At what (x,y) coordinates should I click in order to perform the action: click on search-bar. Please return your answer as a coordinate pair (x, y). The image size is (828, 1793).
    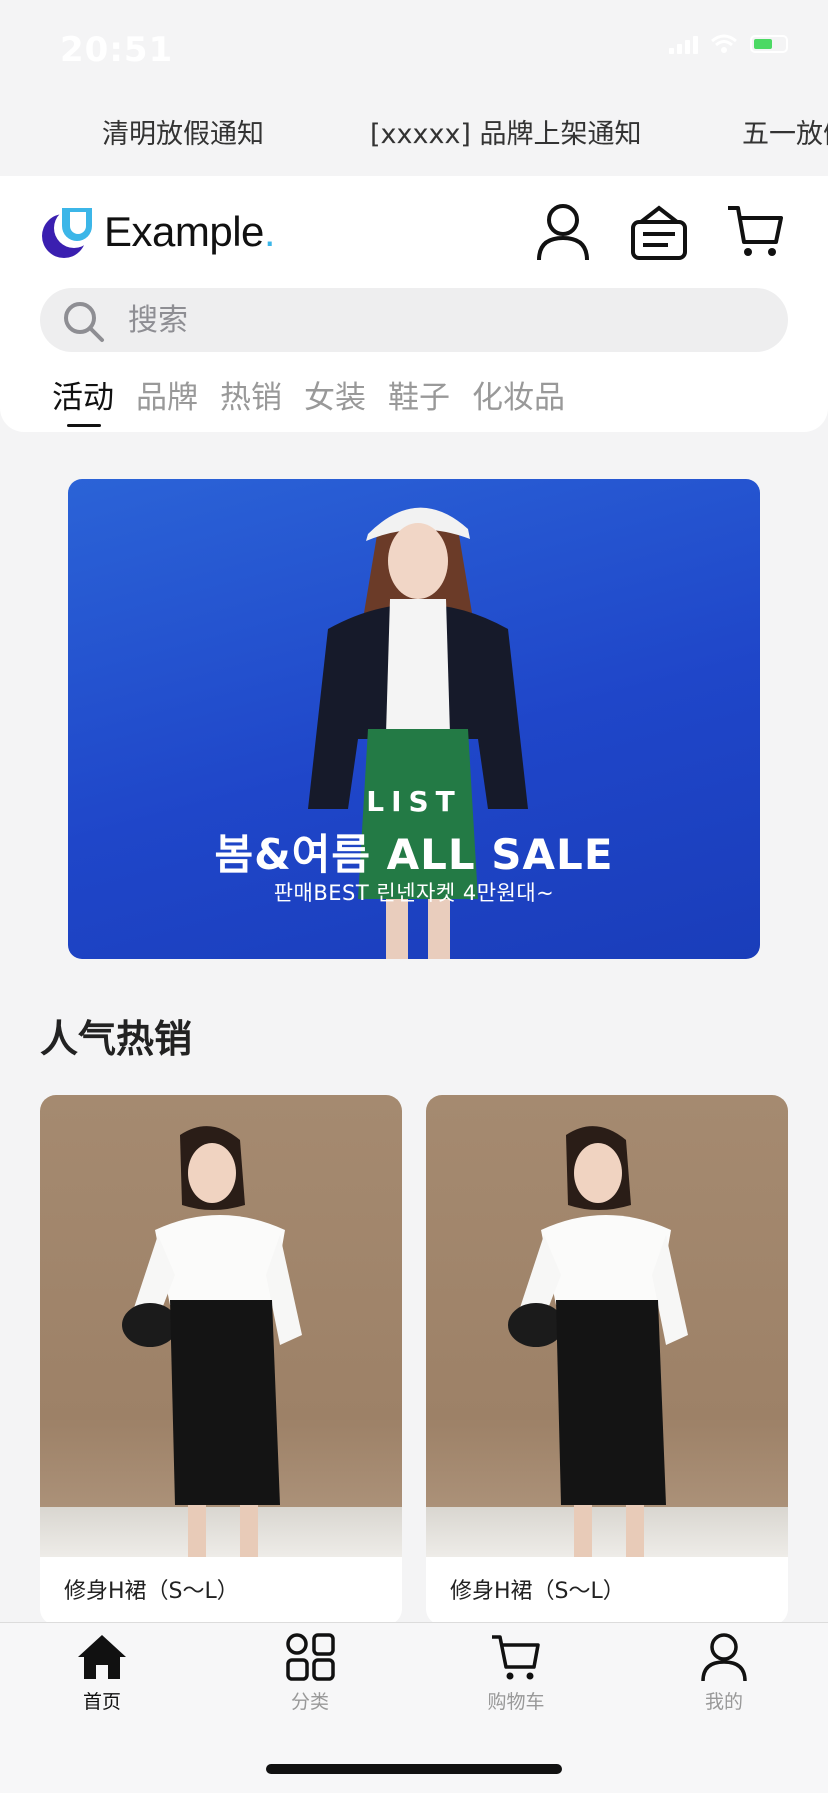
    Looking at the image, I should click on (414, 320).